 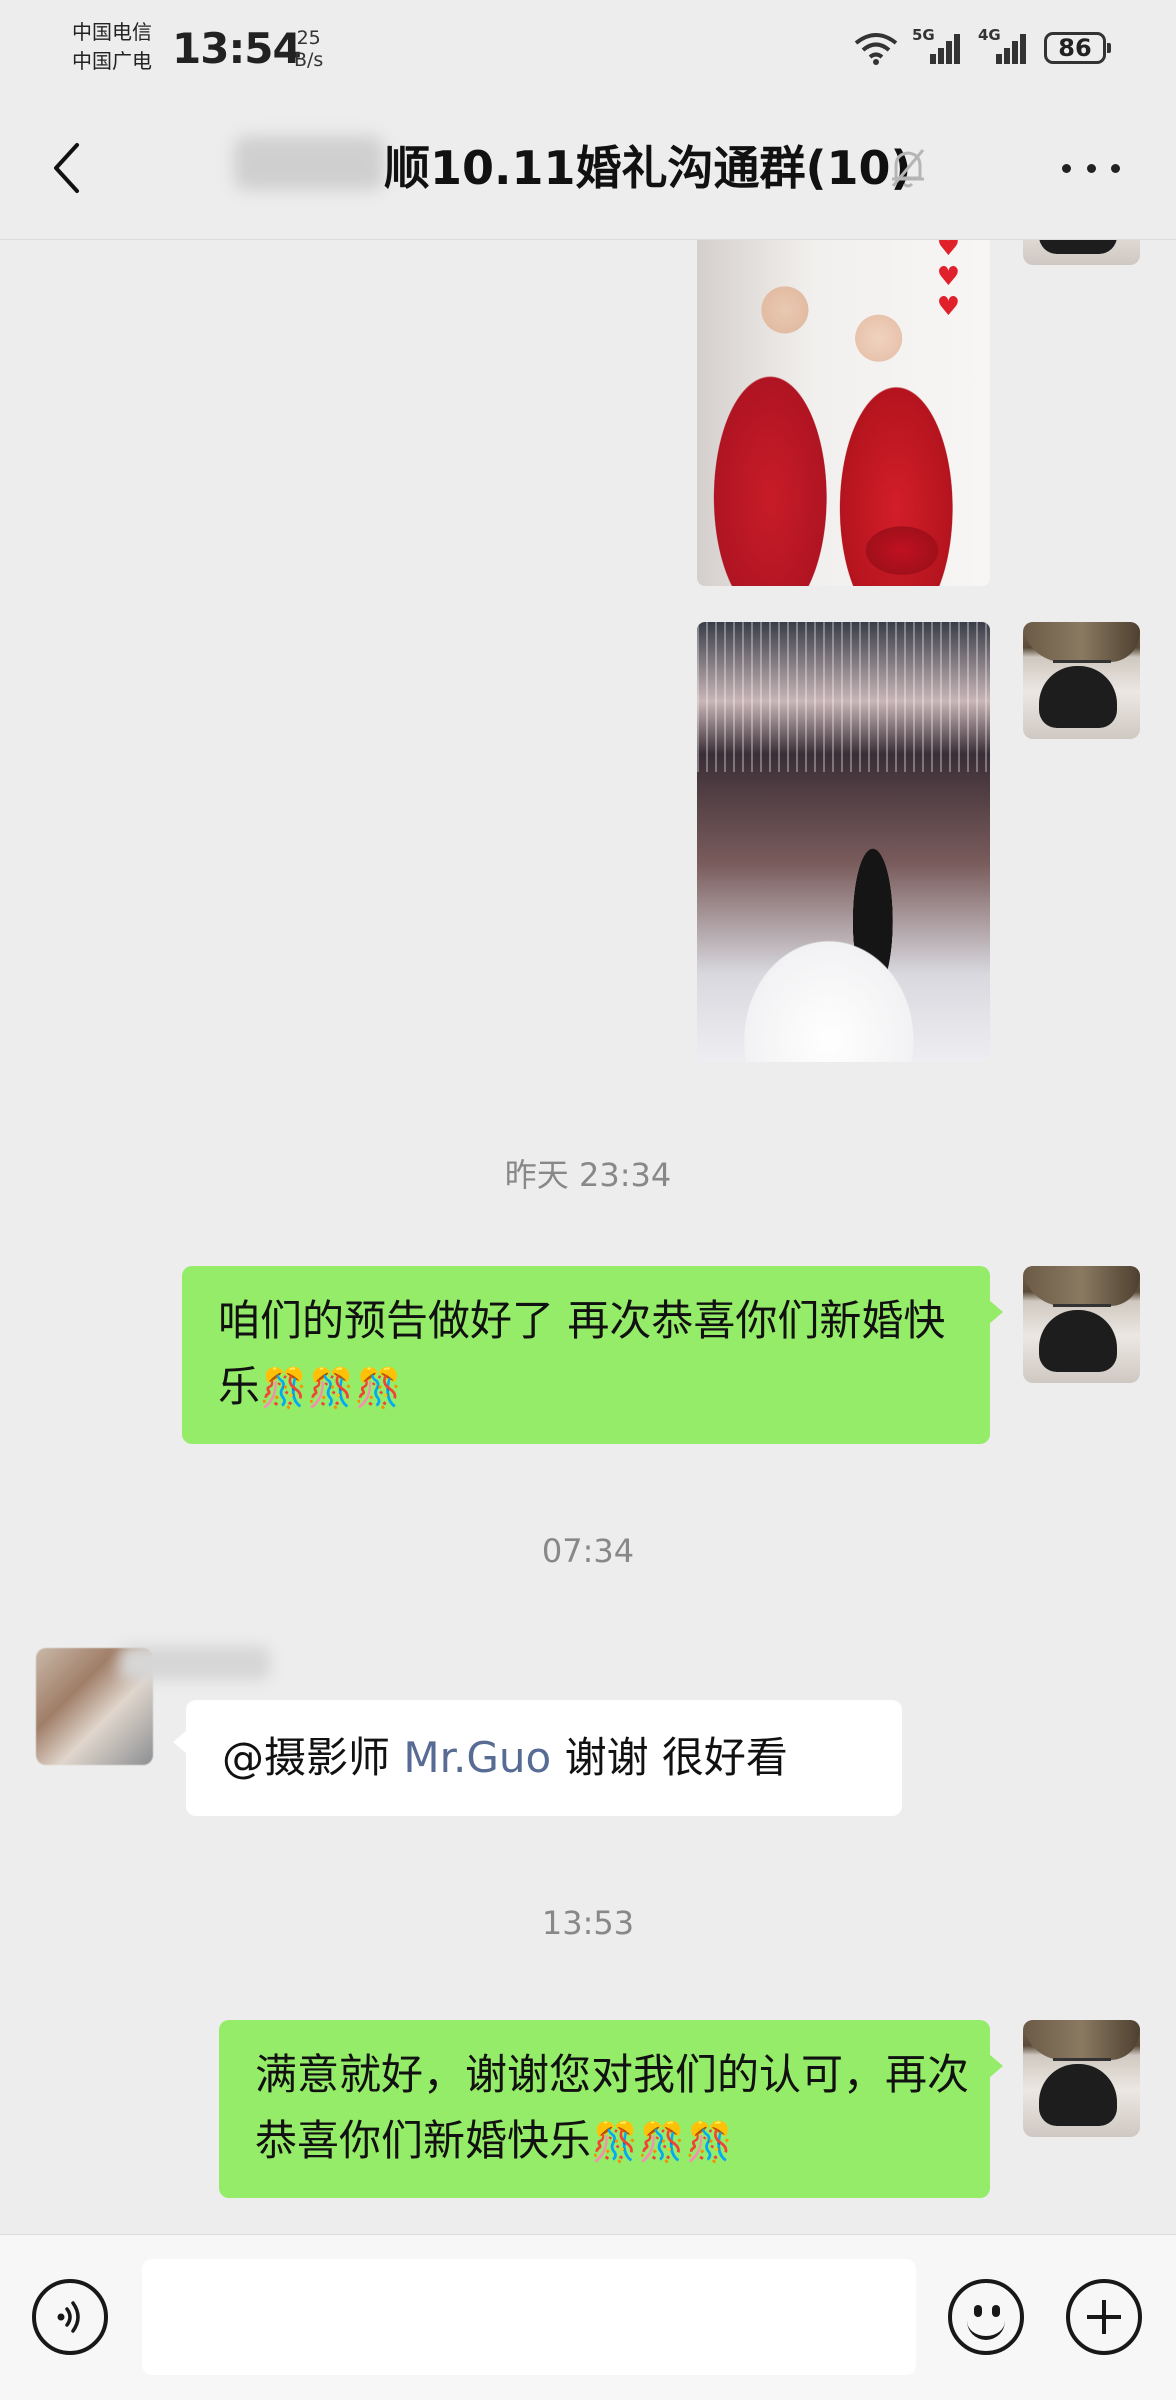 What do you see at coordinates (112, 61) in the screenshot?
I see `carrier-2: 中国广电` at bounding box center [112, 61].